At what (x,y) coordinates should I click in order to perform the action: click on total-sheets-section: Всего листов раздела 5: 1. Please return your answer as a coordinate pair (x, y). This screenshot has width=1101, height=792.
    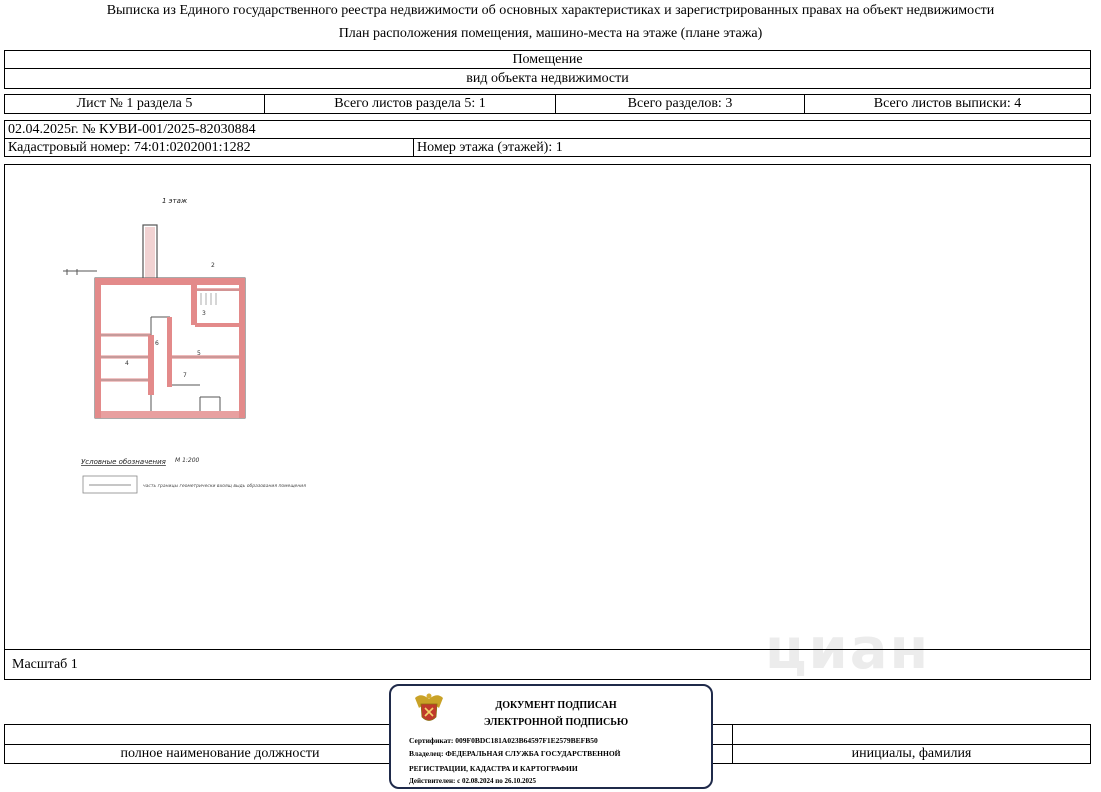
    Looking at the image, I should click on (410, 103).